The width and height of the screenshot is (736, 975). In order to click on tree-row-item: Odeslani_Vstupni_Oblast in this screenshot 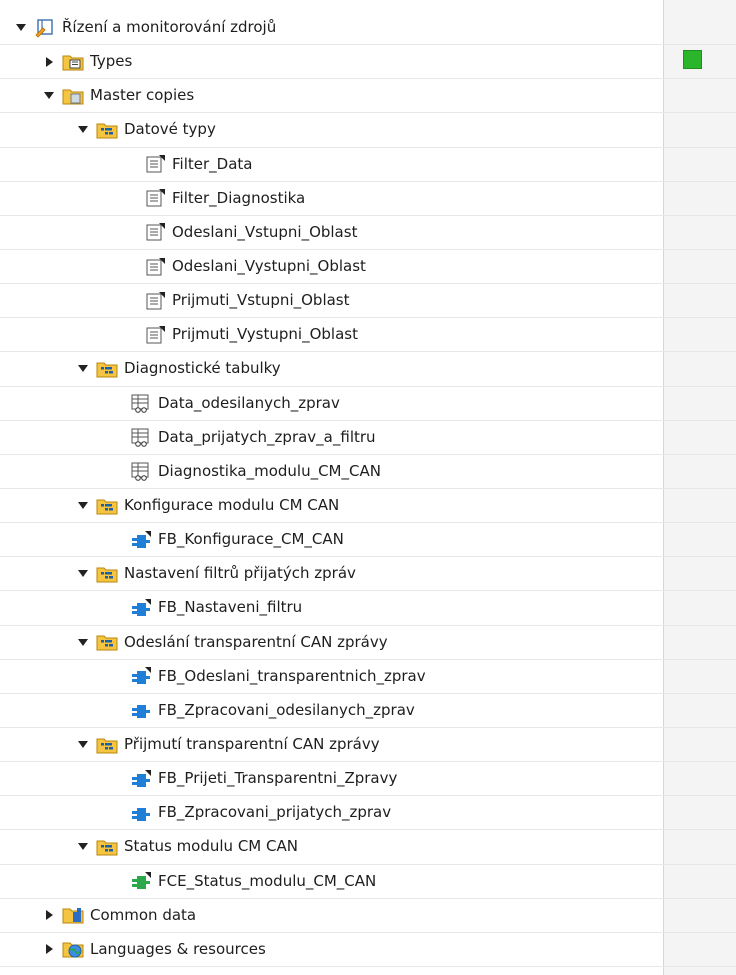, I will do `click(368, 233)`.